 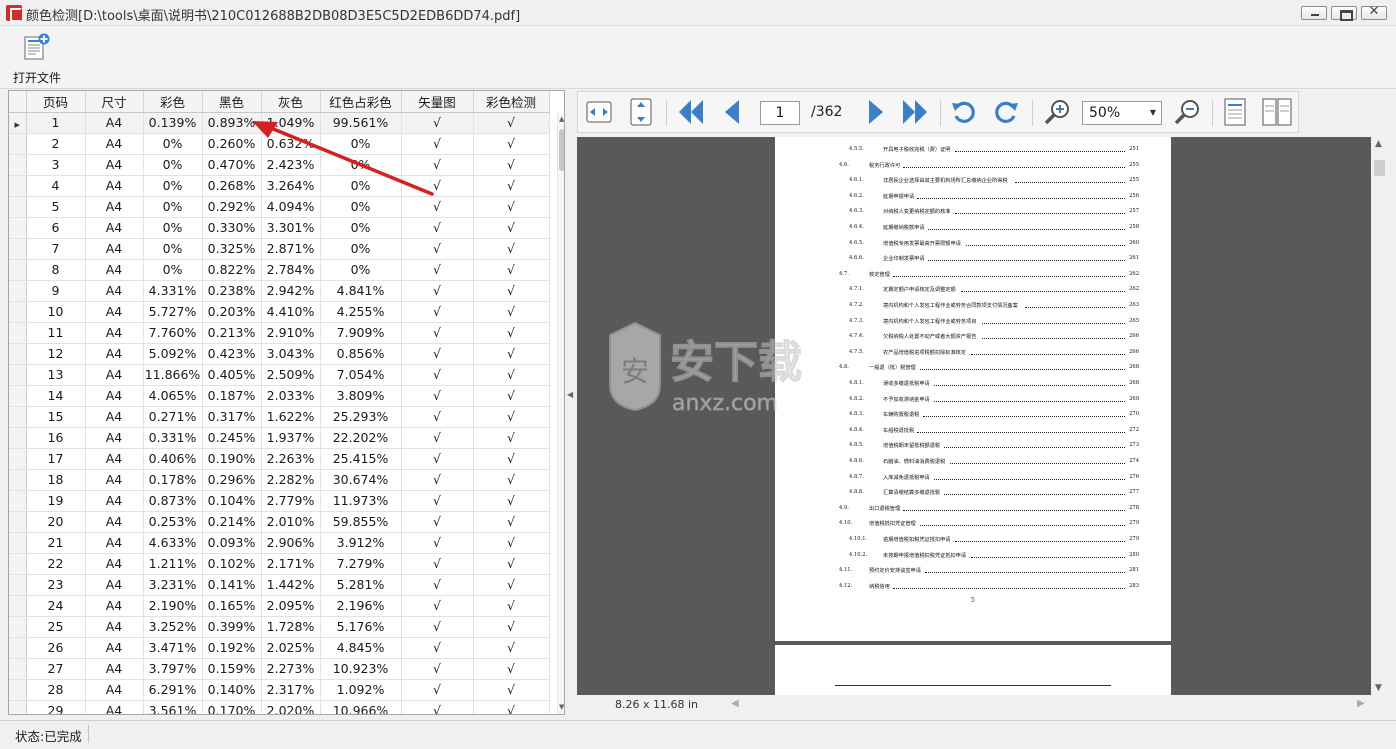 What do you see at coordinates (56, 375) in the screenshot?
I see `table-cell: 13` at bounding box center [56, 375].